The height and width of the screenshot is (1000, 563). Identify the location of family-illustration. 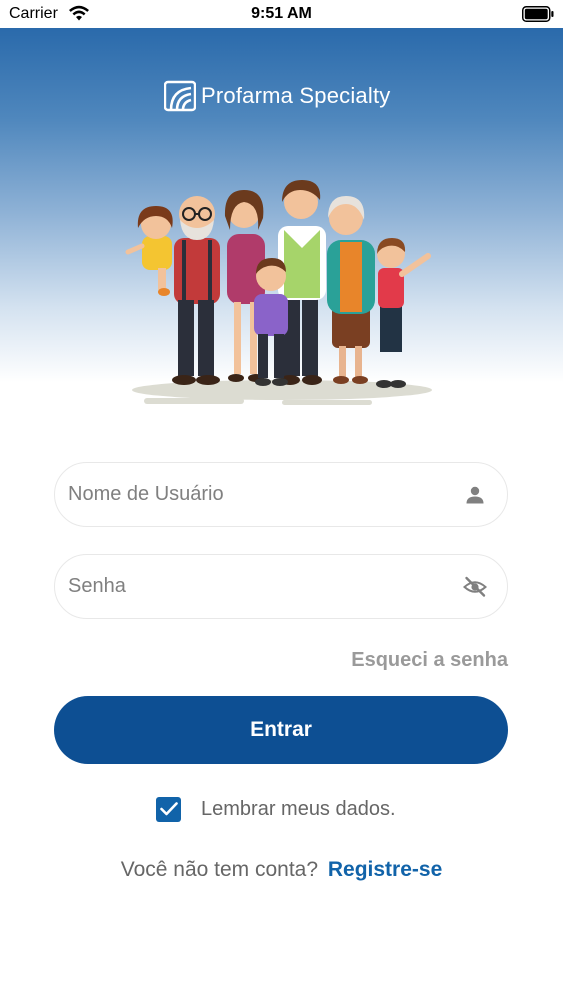
(278, 292).